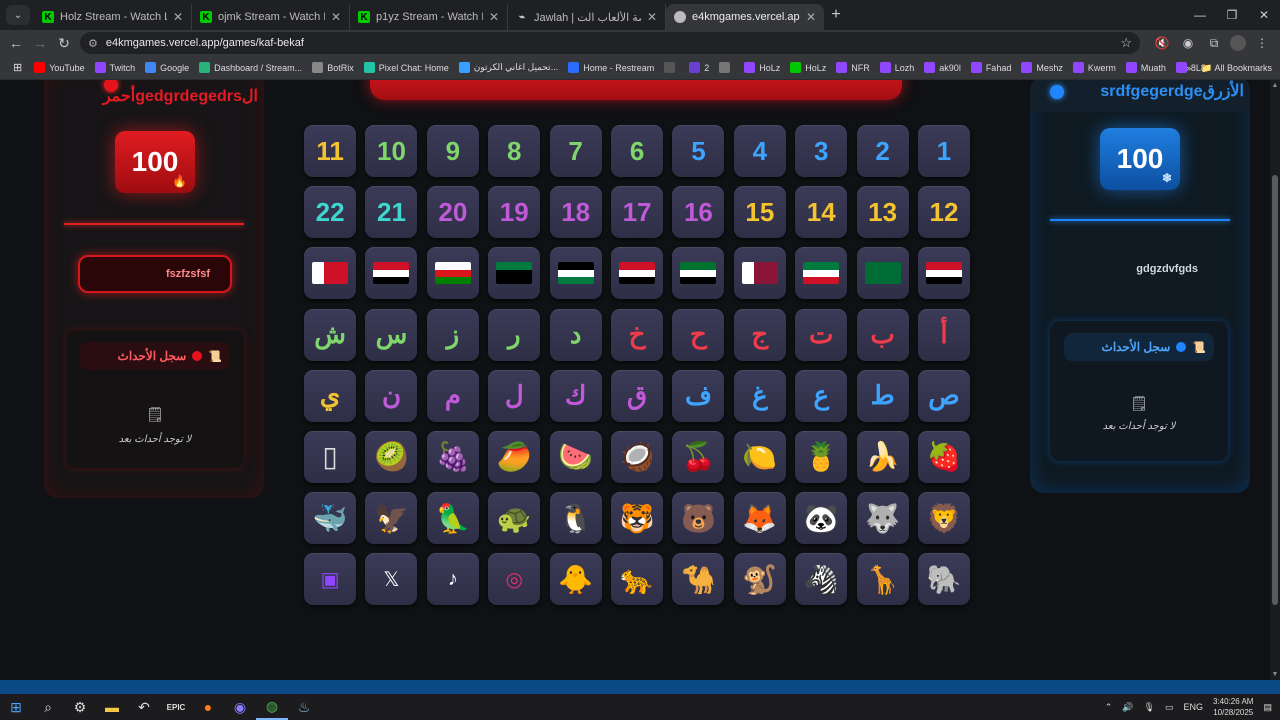 This screenshot has width=1280, height=720. What do you see at coordinates (944, 579) in the screenshot?
I see `emoji-cell: 🐘` at bounding box center [944, 579].